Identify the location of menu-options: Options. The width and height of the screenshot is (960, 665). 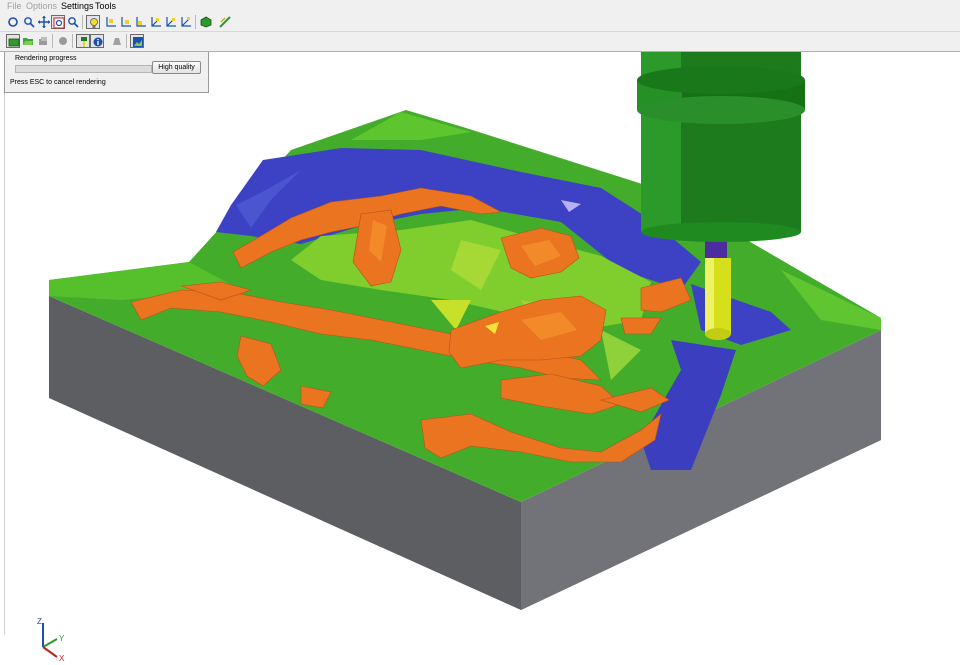
(41, 6).